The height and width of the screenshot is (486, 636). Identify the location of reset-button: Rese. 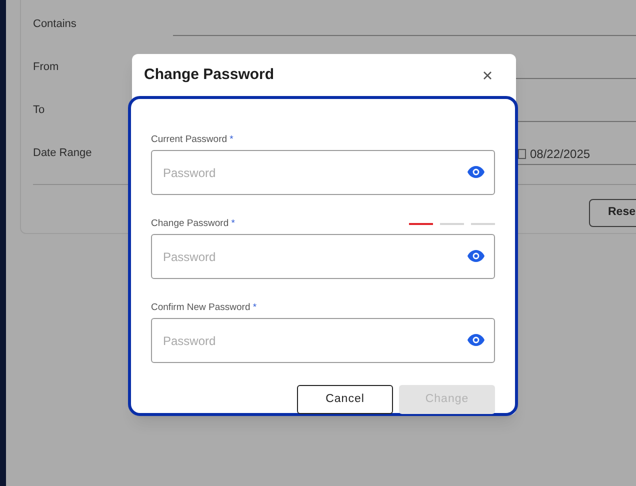
(612, 213).